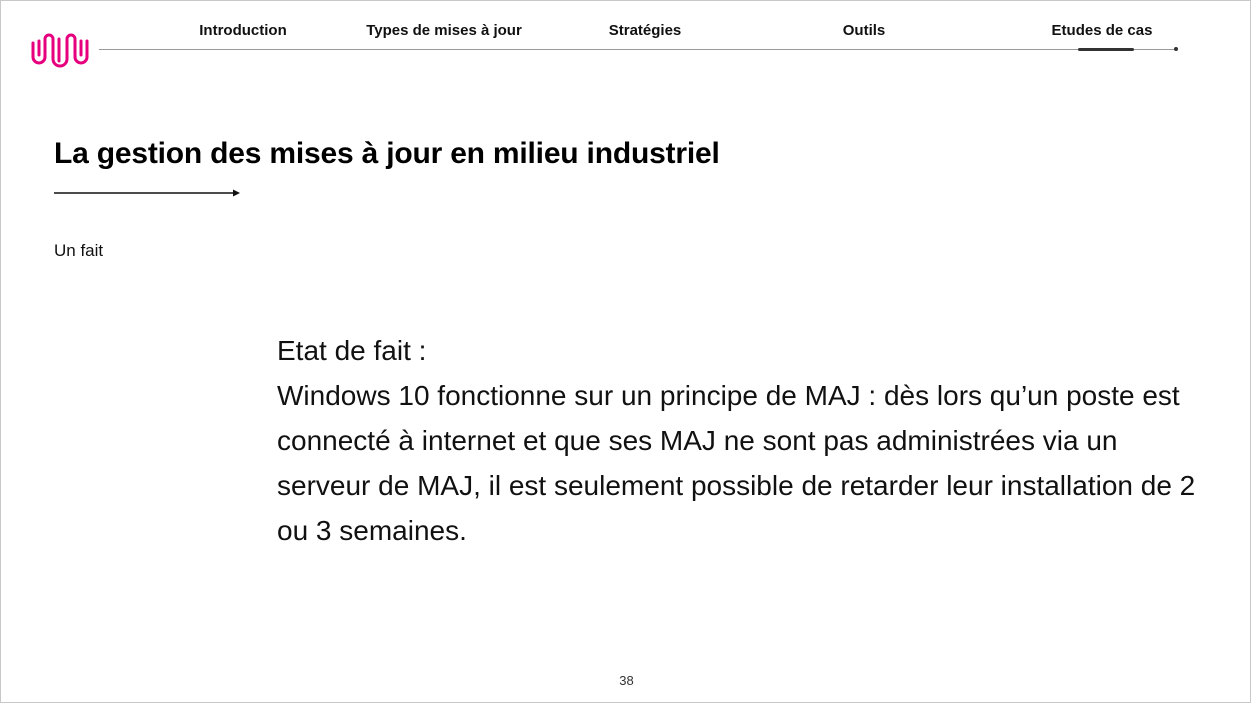 This screenshot has height=703, width=1251. Describe the element at coordinates (352, 350) in the screenshot. I see `body-heading: Etat de fait :` at that location.